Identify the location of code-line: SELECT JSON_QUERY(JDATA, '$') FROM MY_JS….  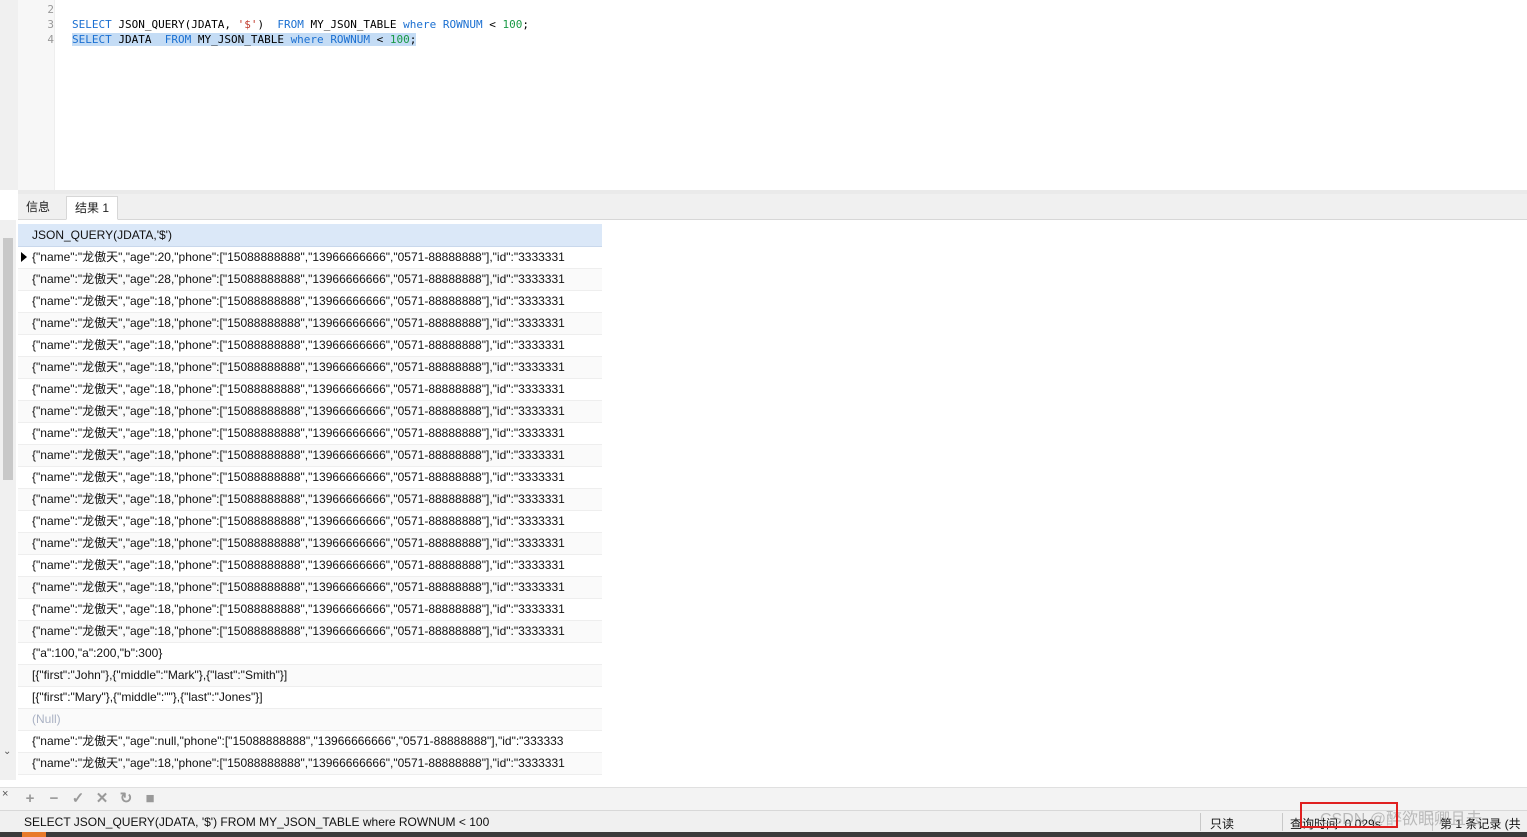
(300, 24).